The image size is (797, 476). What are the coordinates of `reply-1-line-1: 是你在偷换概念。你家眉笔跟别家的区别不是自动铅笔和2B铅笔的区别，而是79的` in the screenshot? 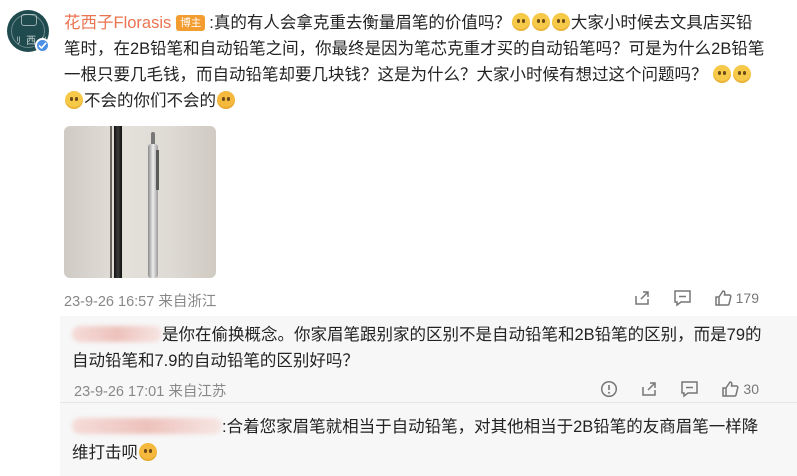 It's located at (462, 335).